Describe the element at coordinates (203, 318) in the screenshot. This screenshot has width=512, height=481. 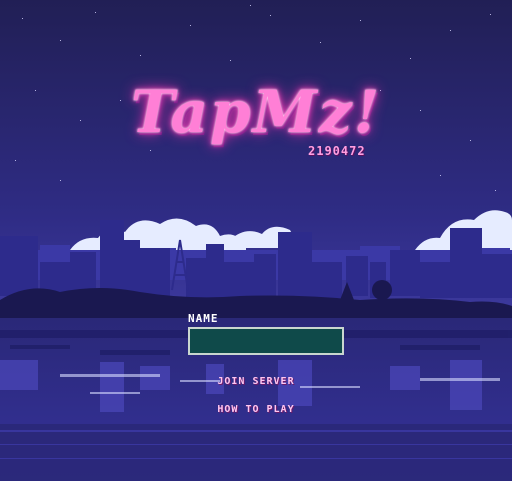
I see `name-label: NAME` at that location.